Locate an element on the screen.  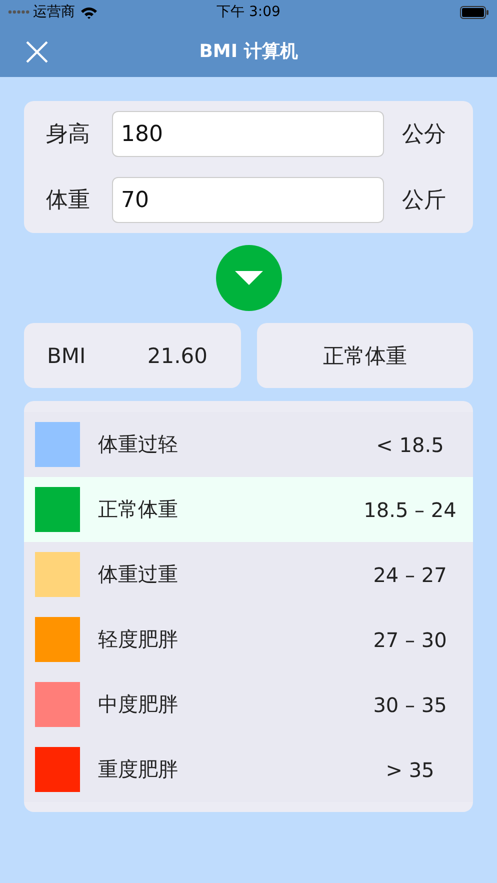
unit-label: 公斤 is located at coordinates (424, 201).